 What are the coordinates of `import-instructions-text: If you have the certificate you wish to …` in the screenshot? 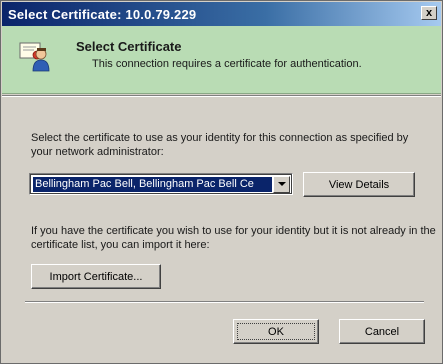 It's located at (233, 238).